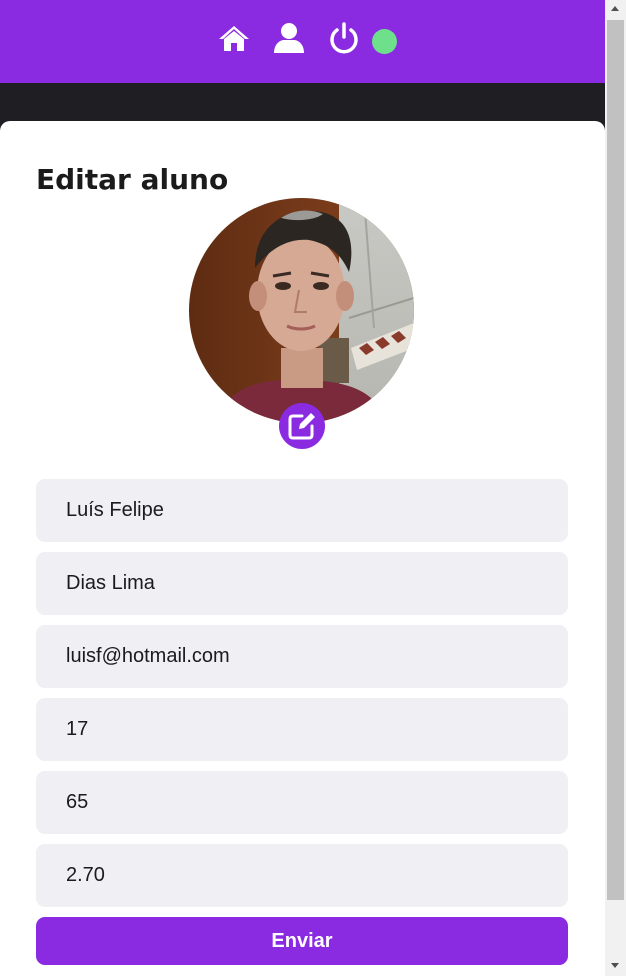 The width and height of the screenshot is (626, 976). What do you see at coordinates (615, 965) in the screenshot?
I see `scroll-down-arrow-icon` at bounding box center [615, 965].